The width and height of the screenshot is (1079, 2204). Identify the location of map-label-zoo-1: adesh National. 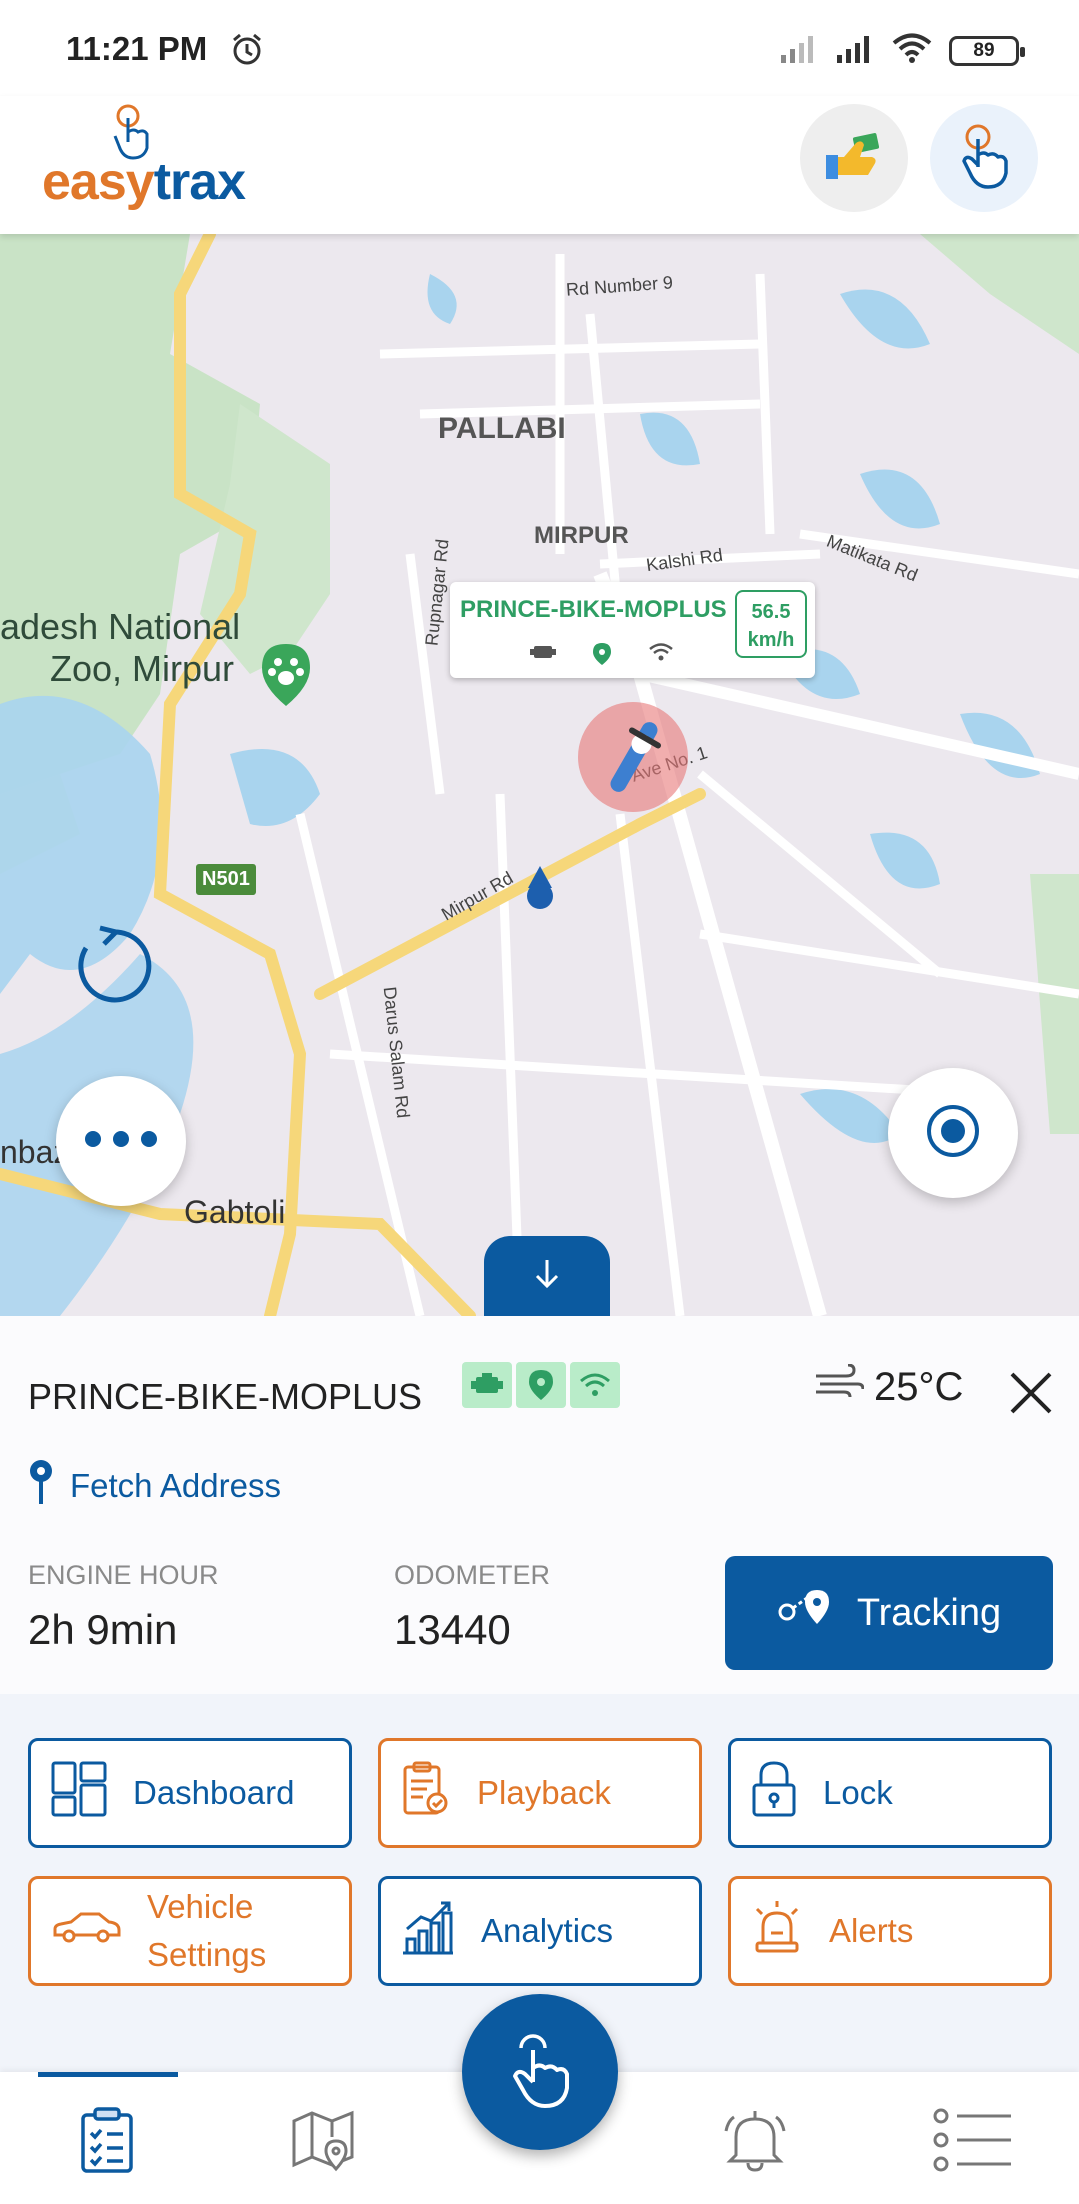
(120, 626).